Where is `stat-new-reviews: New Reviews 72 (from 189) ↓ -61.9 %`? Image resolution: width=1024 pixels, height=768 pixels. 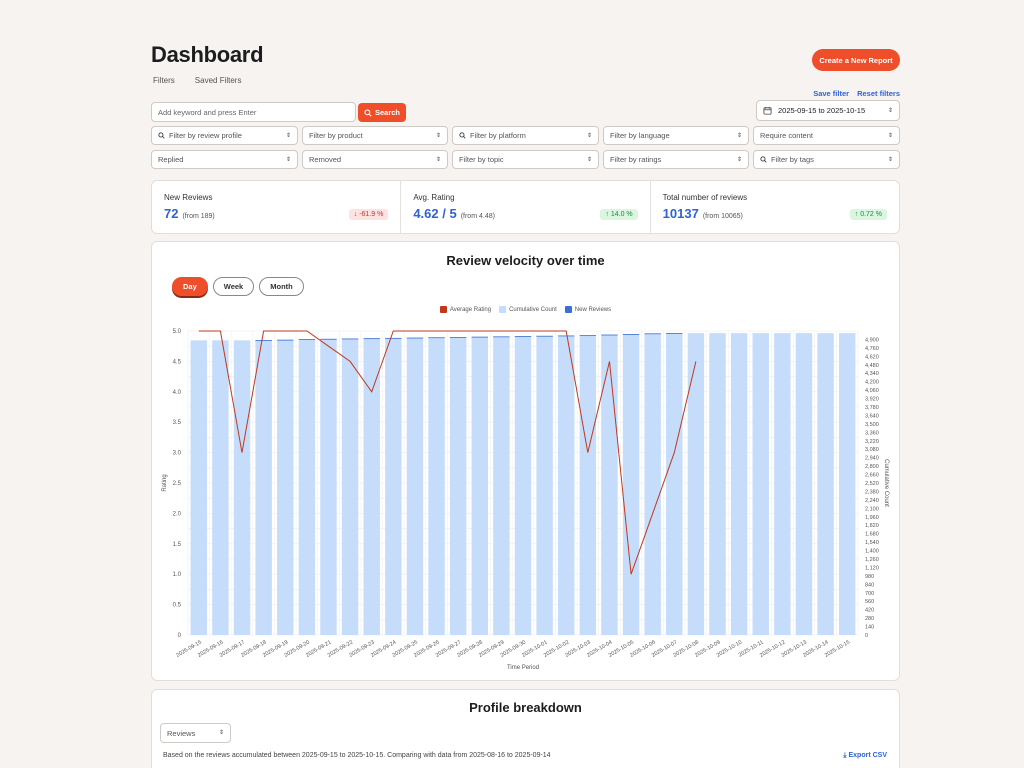
stat-new-reviews: New Reviews 72 (from 189) ↓ -61.9 % is located at coordinates (277, 207).